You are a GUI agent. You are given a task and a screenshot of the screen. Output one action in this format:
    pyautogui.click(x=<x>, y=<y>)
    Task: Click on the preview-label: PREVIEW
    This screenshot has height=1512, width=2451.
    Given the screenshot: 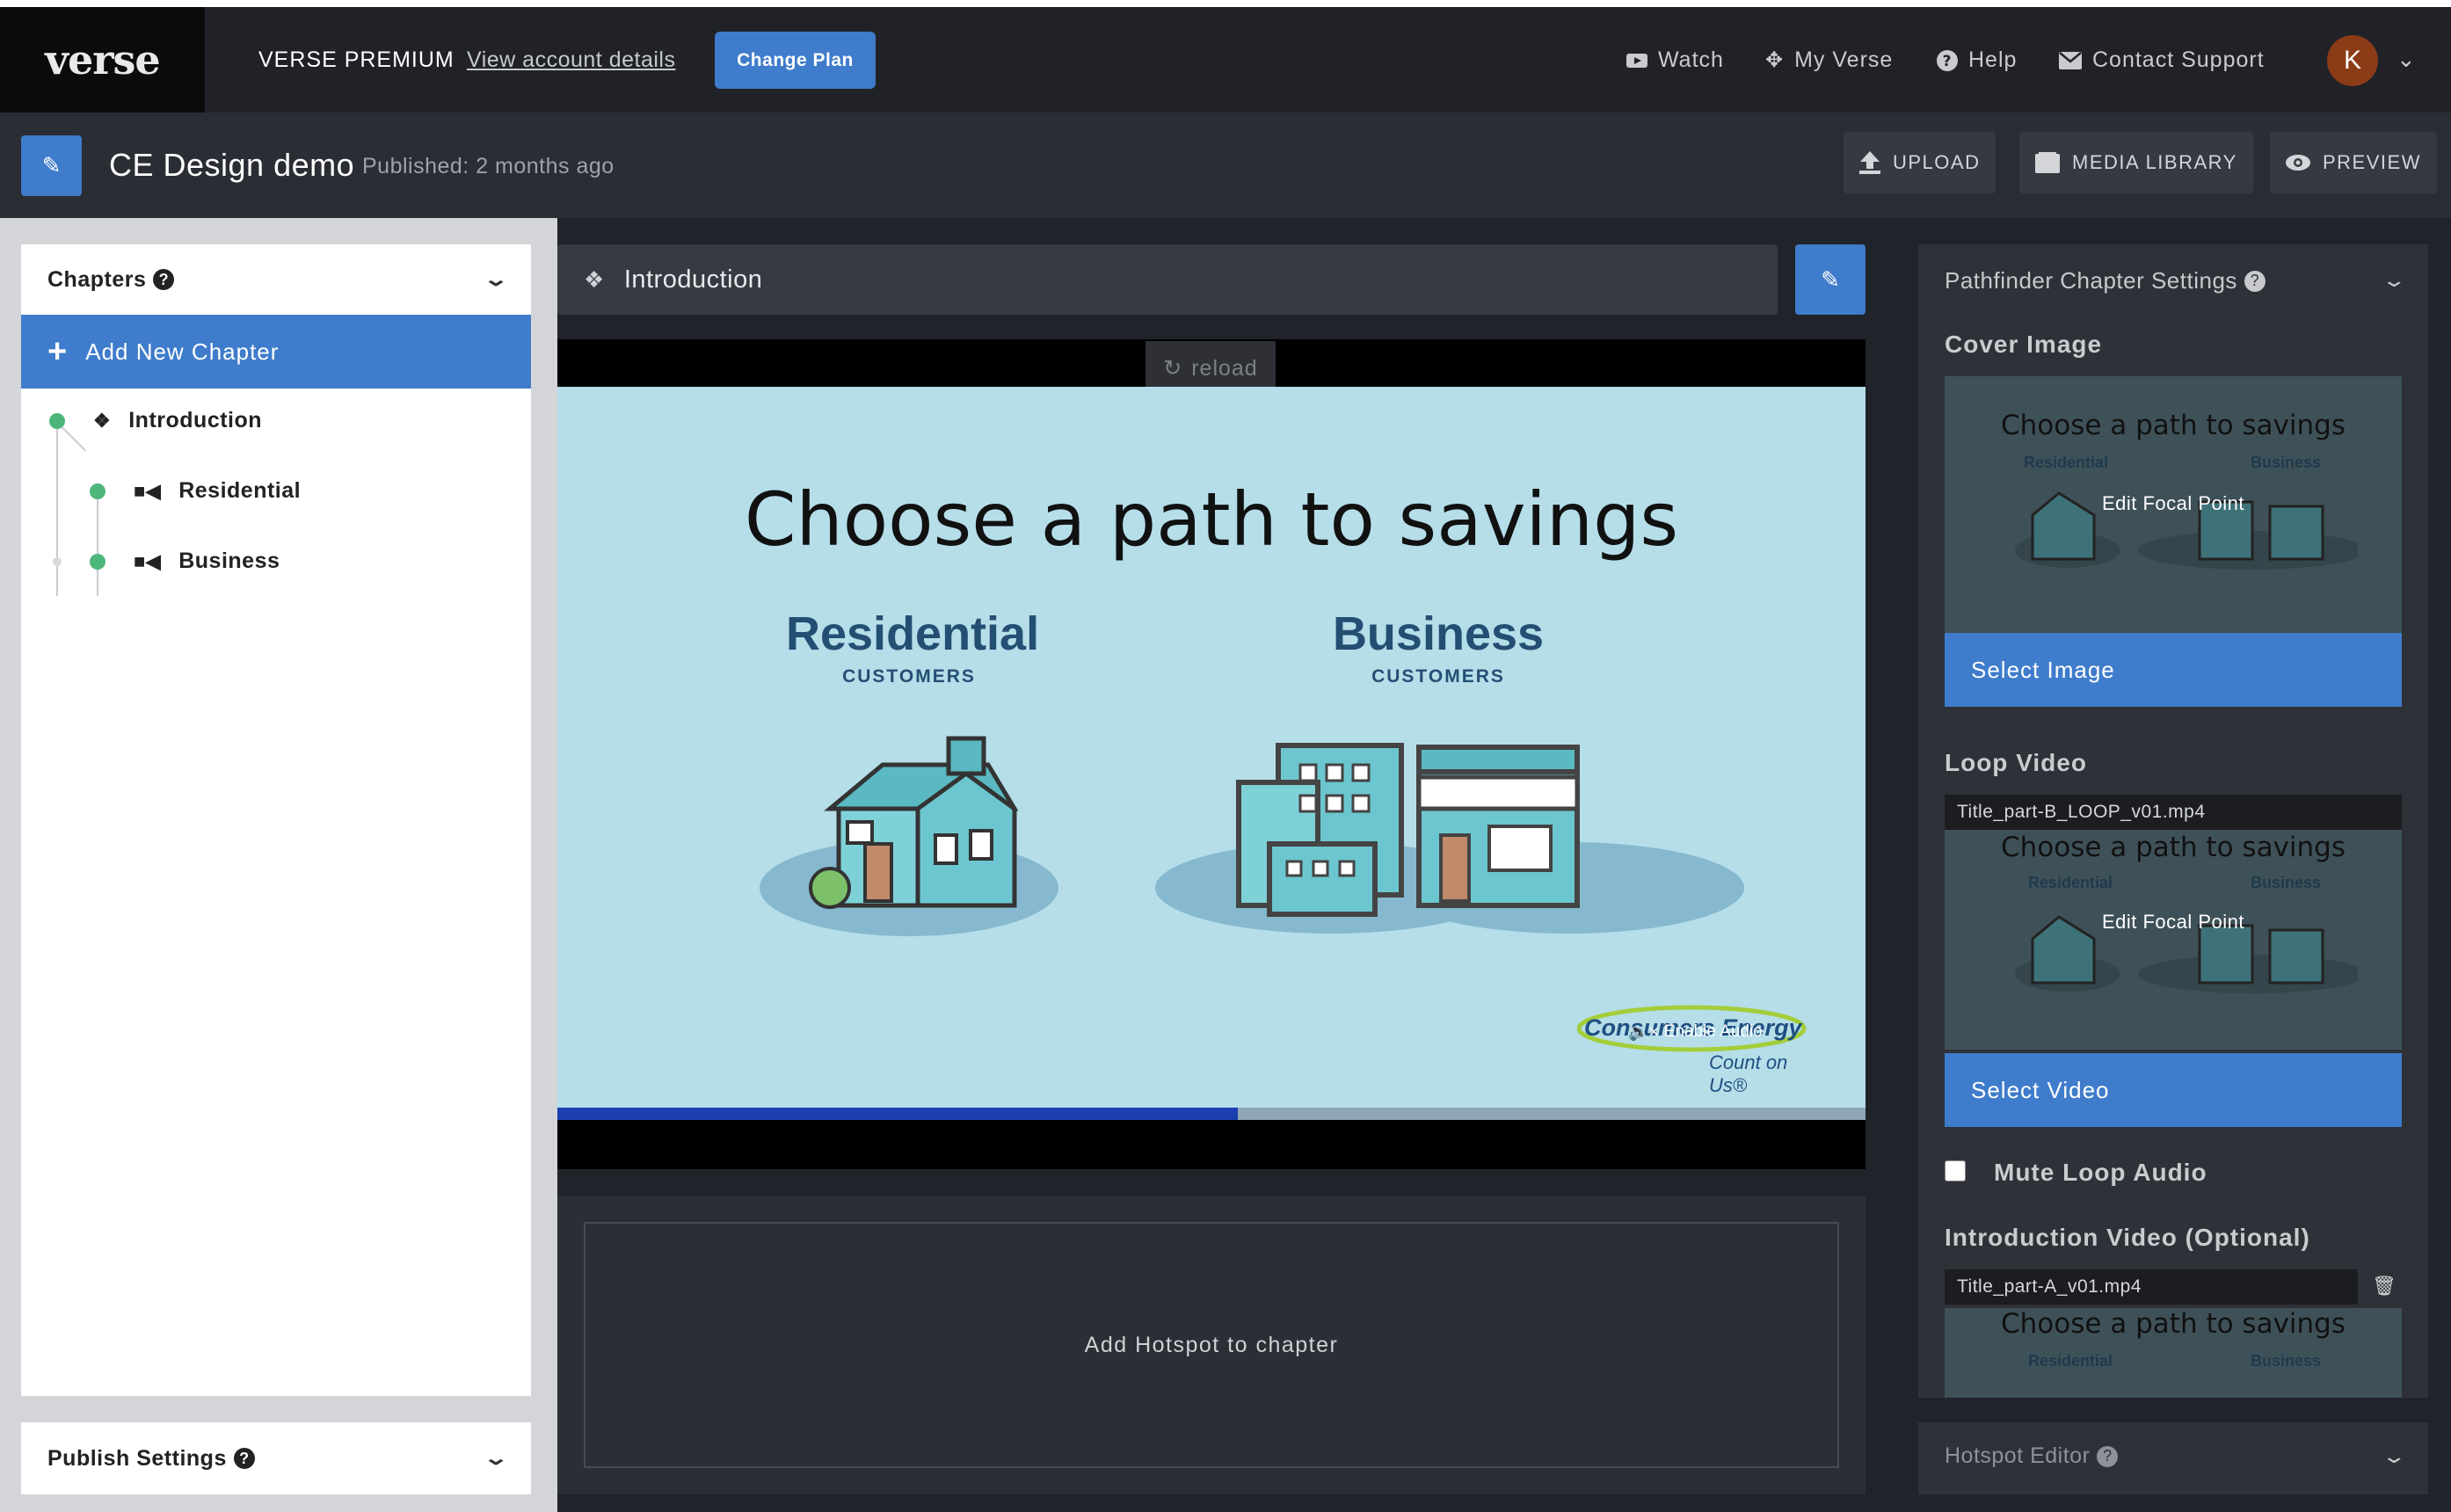 What is the action you would take?
    pyautogui.click(x=2372, y=162)
    